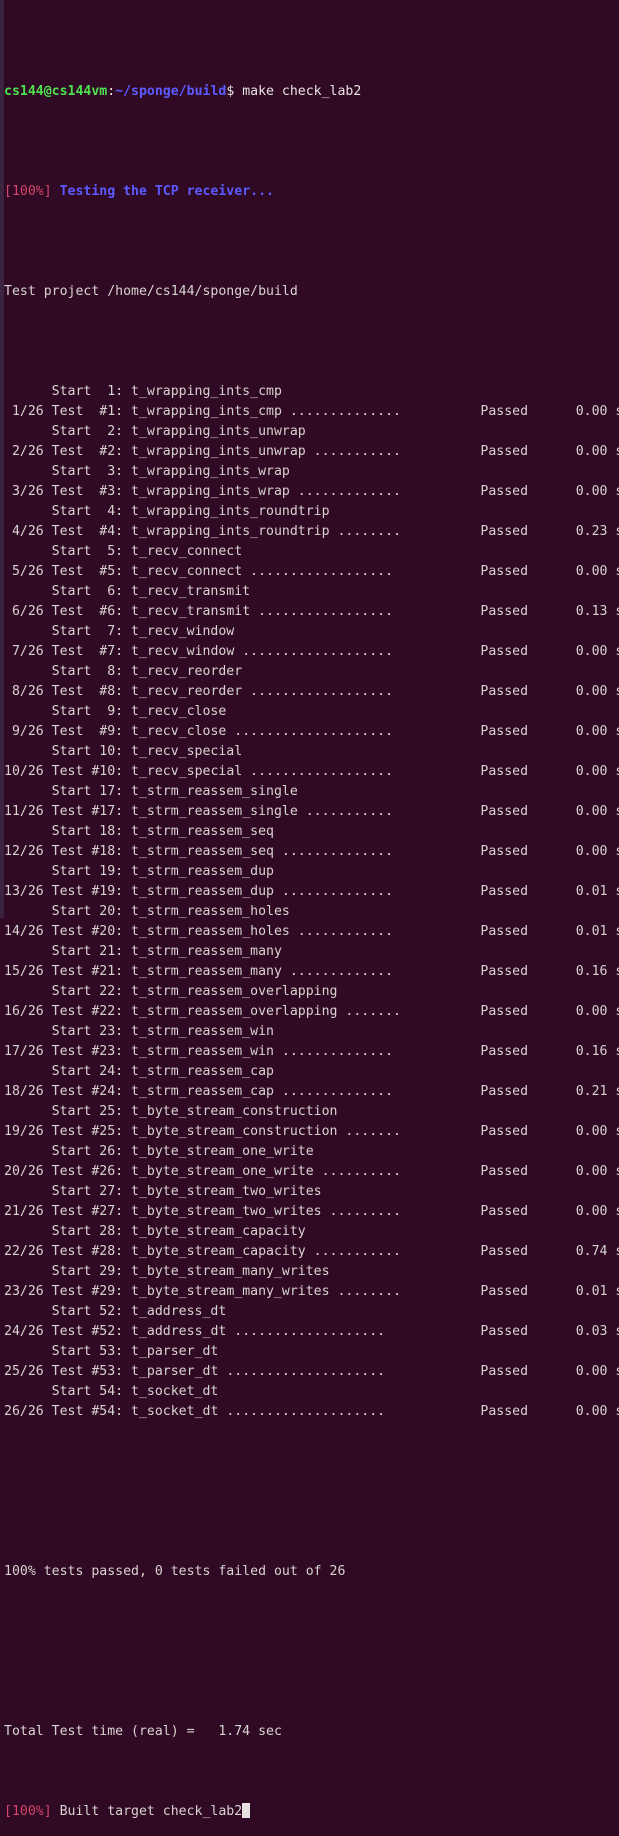 Image resolution: width=619 pixels, height=1836 pixels. I want to click on test-start-line: Start 22: t_strm_reassem_overlapping, so click(171, 991).